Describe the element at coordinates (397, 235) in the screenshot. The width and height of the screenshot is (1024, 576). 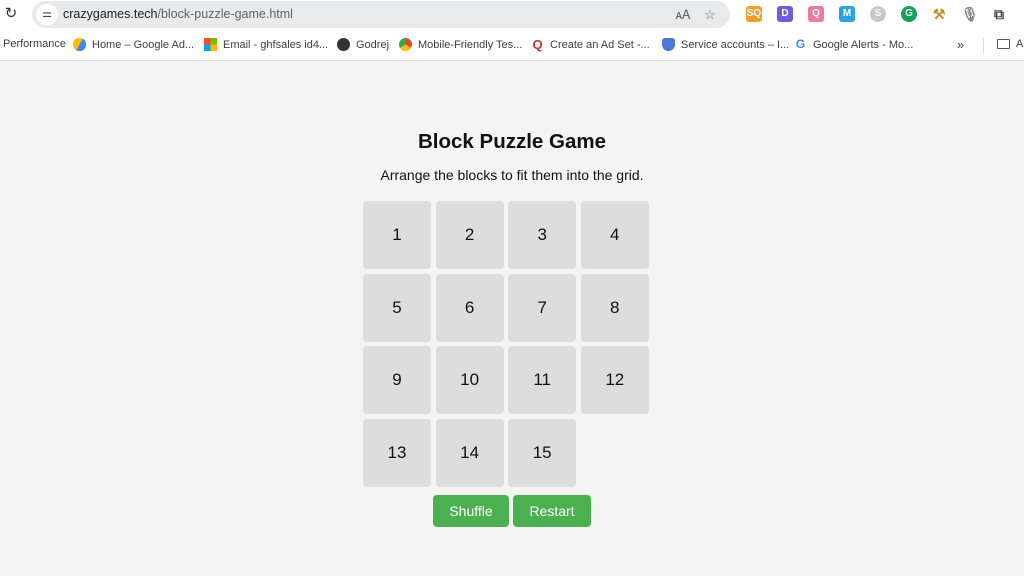
I see `puzzle-tile: 1` at that location.